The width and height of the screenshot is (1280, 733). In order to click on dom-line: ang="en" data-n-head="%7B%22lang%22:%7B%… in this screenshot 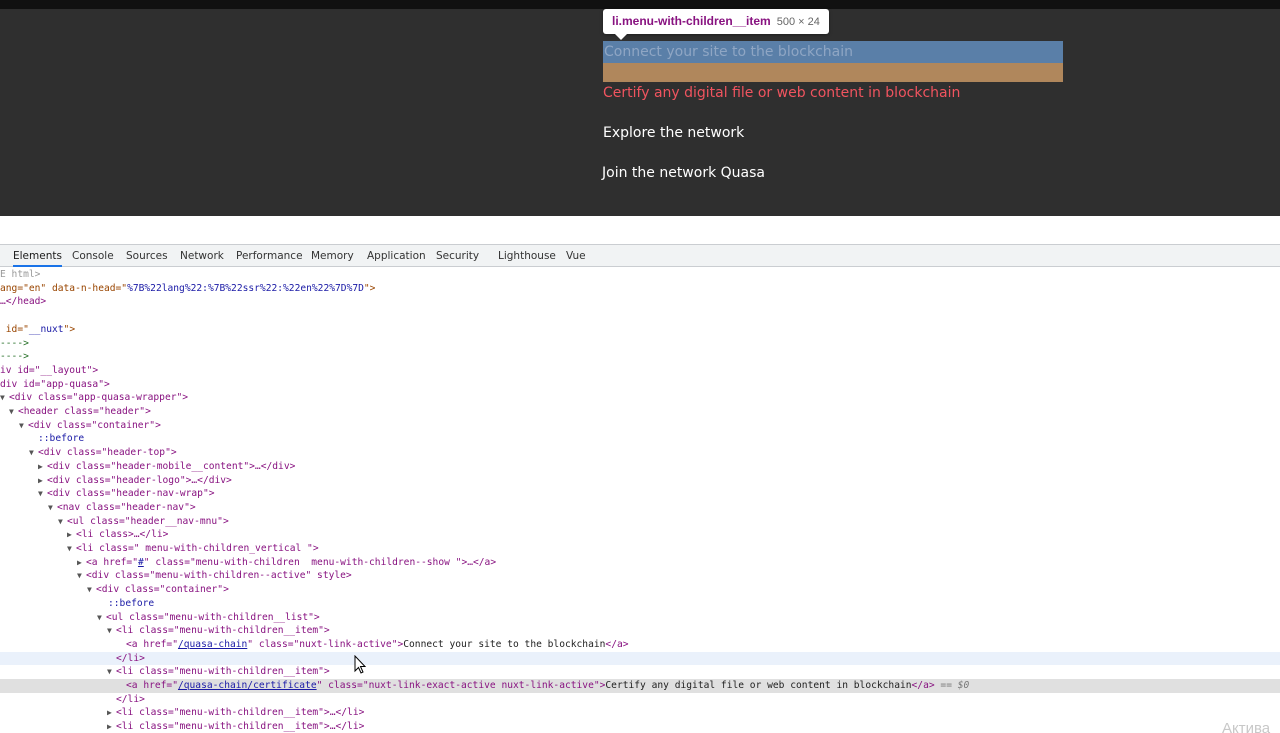, I will do `click(640, 289)`.